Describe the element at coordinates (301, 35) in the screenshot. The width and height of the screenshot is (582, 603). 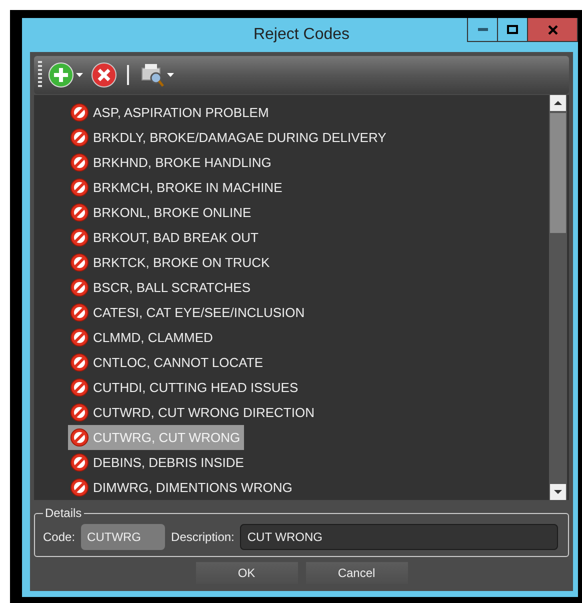
I see `window-title: Reject Codes` at that location.